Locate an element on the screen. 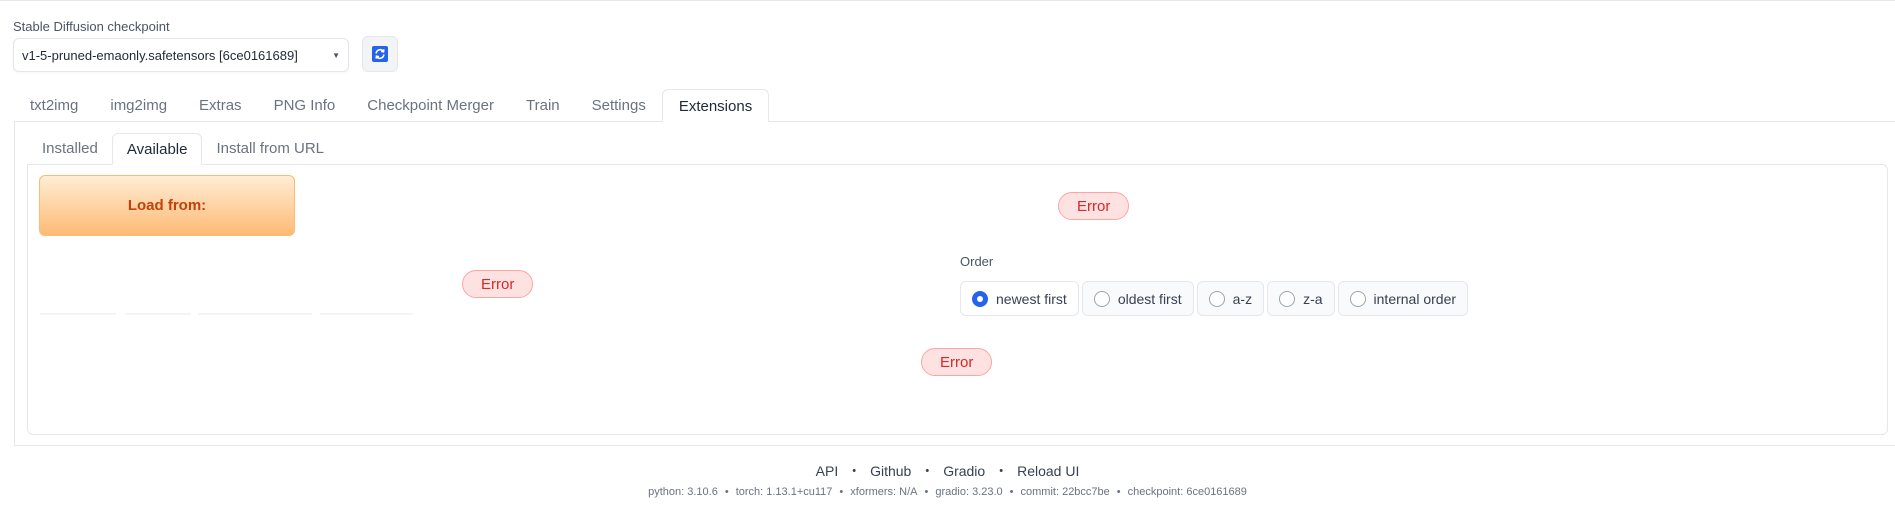 This screenshot has width=1895, height=511. refresh-icon is located at coordinates (380, 54).